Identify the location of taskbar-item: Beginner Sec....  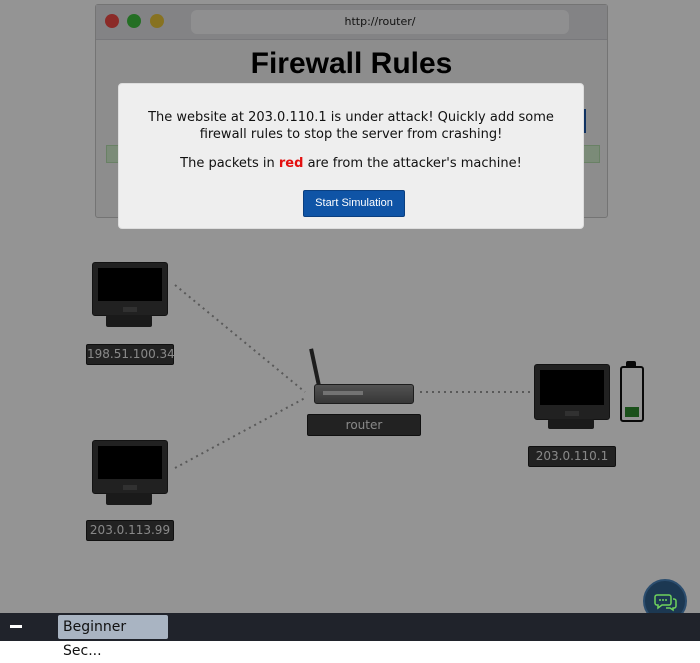
(113, 637).